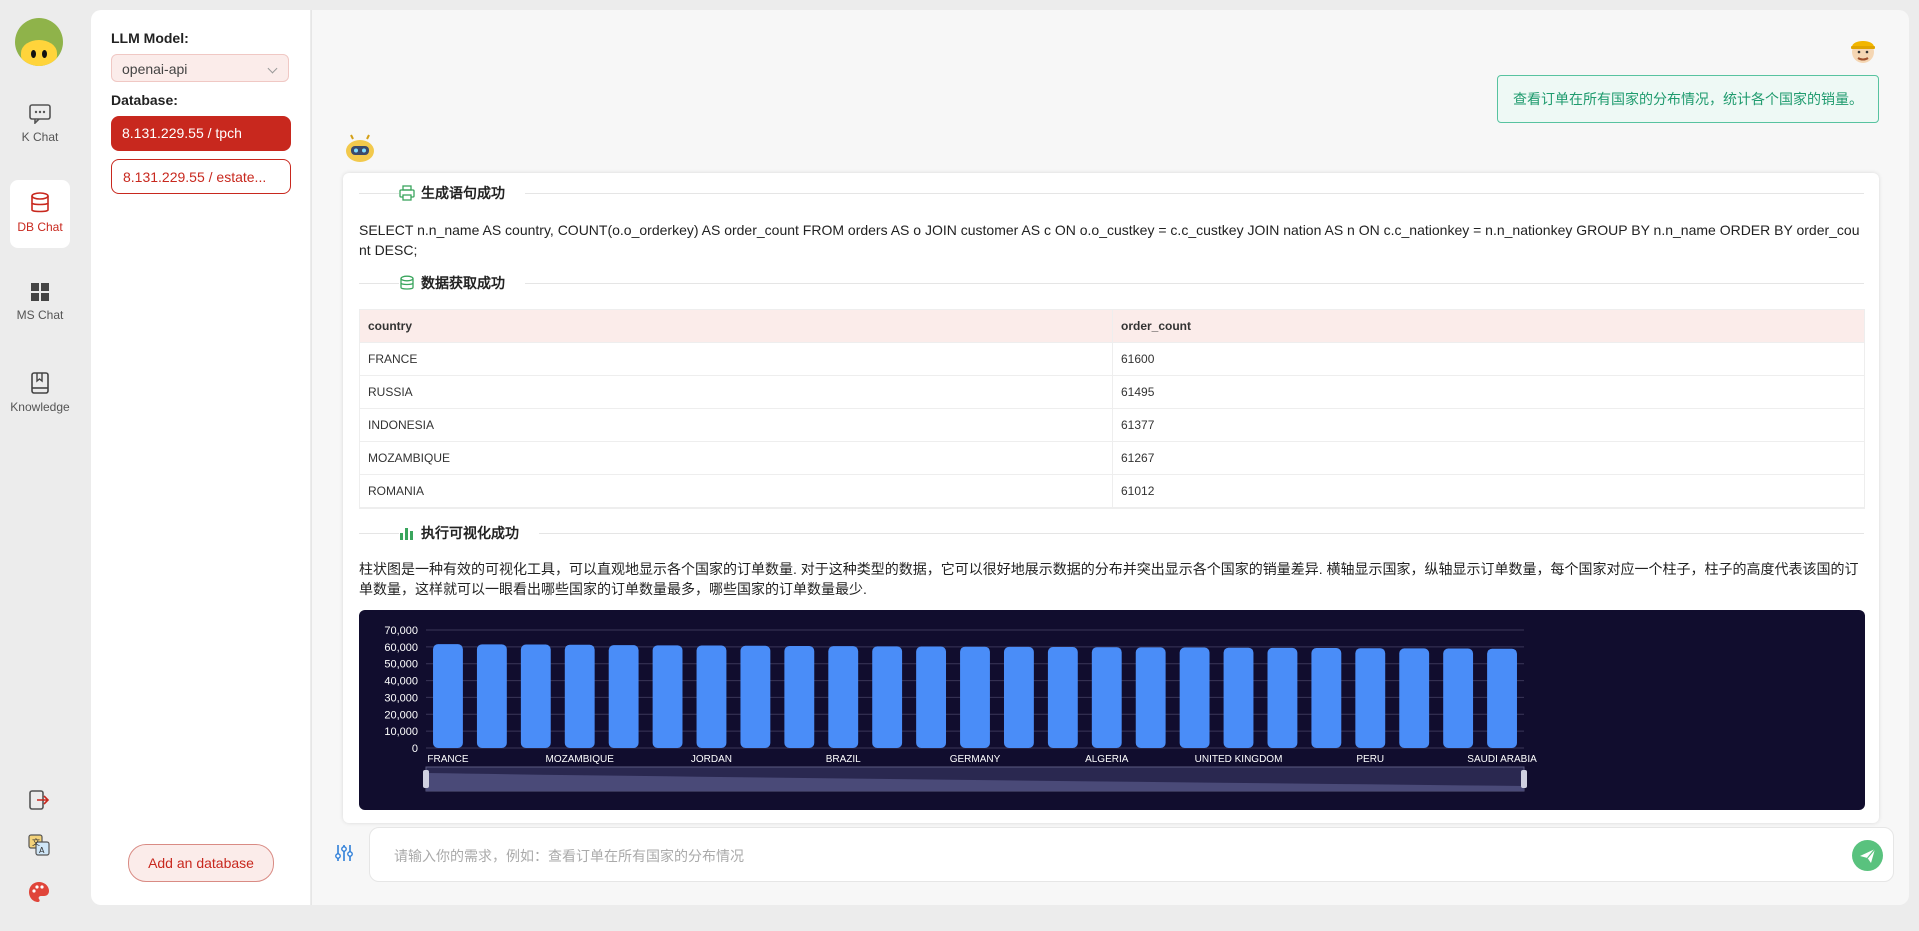 The height and width of the screenshot is (931, 1919). Describe the element at coordinates (406, 534) in the screenshot. I see `bar-chart-icon` at that location.